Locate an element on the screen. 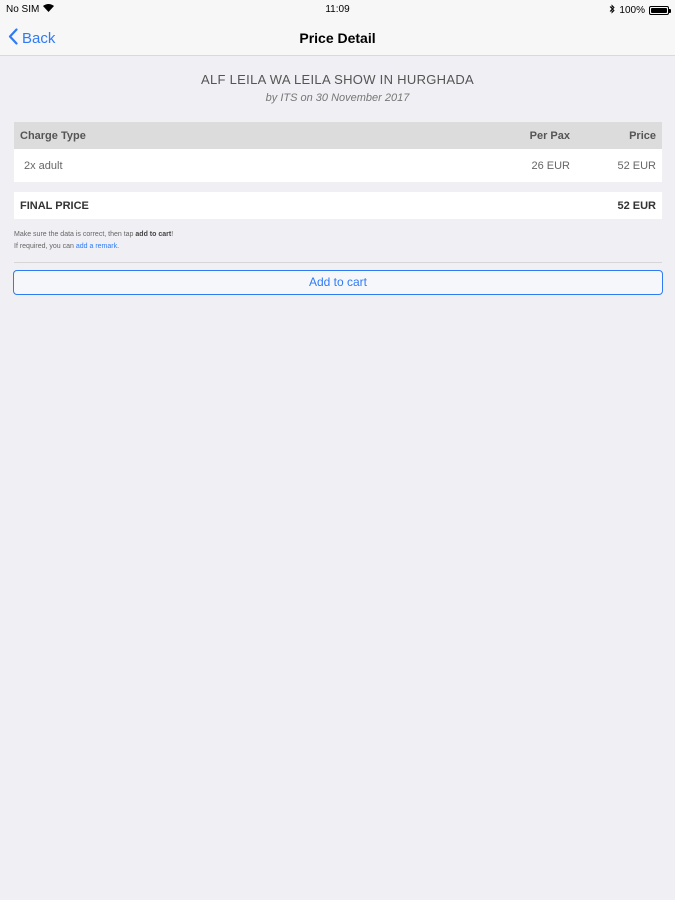 This screenshot has height=900, width=675. row-price: 52 EUR is located at coordinates (636, 165).